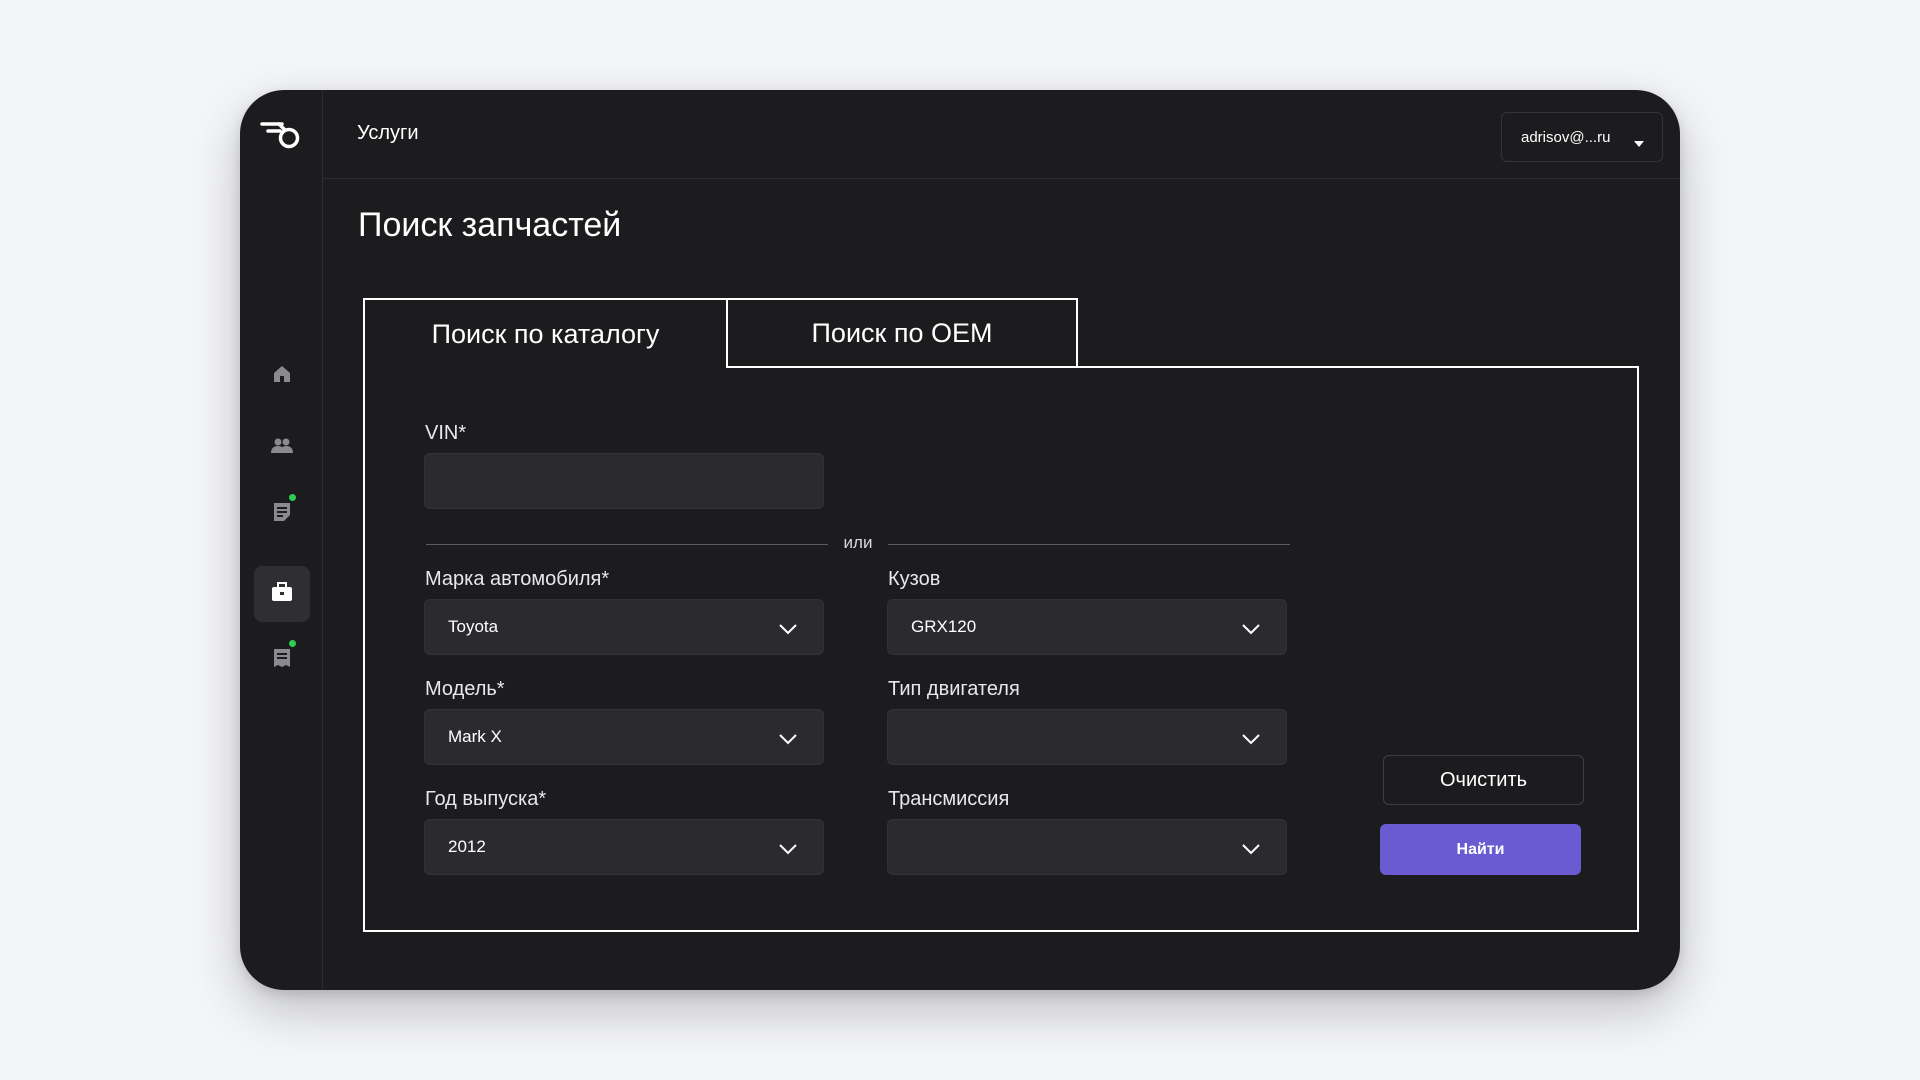 This screenshot has height=1080, width=1920. I want to click on tab-oem-search: Поиск по OEM, so click(903, 333).